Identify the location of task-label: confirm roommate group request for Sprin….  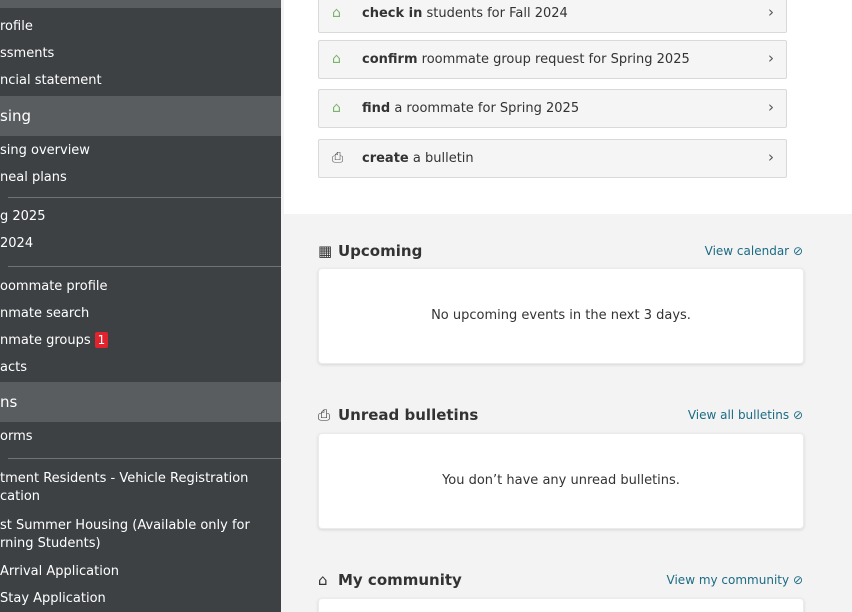
(526, 59).